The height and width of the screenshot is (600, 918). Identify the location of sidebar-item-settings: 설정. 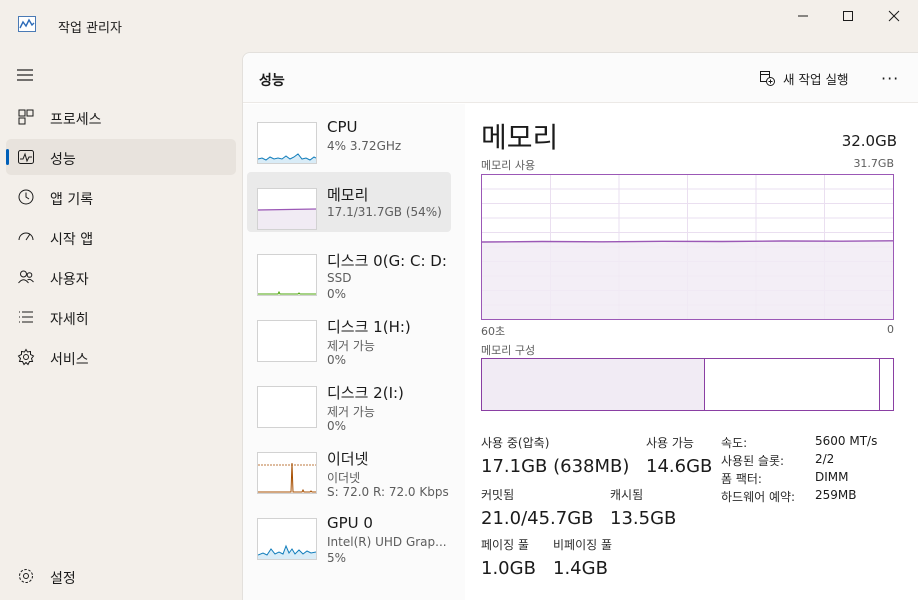
(121, 576).